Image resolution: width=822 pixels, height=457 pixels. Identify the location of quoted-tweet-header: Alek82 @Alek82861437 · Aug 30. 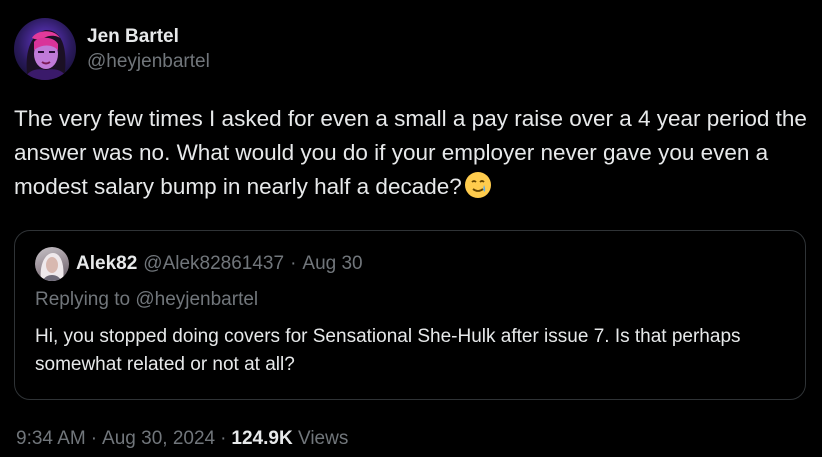
(199, 264).